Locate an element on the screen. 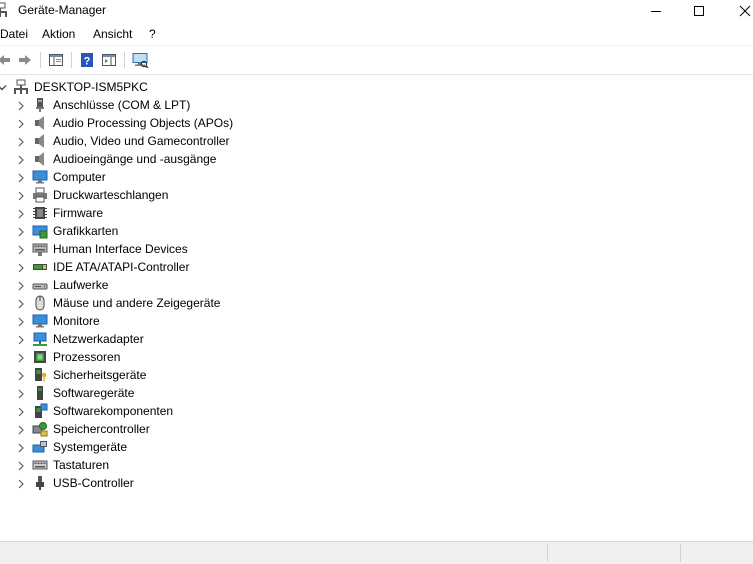  tree-item-label: USB-Controller is located at coordinates (93, 483).